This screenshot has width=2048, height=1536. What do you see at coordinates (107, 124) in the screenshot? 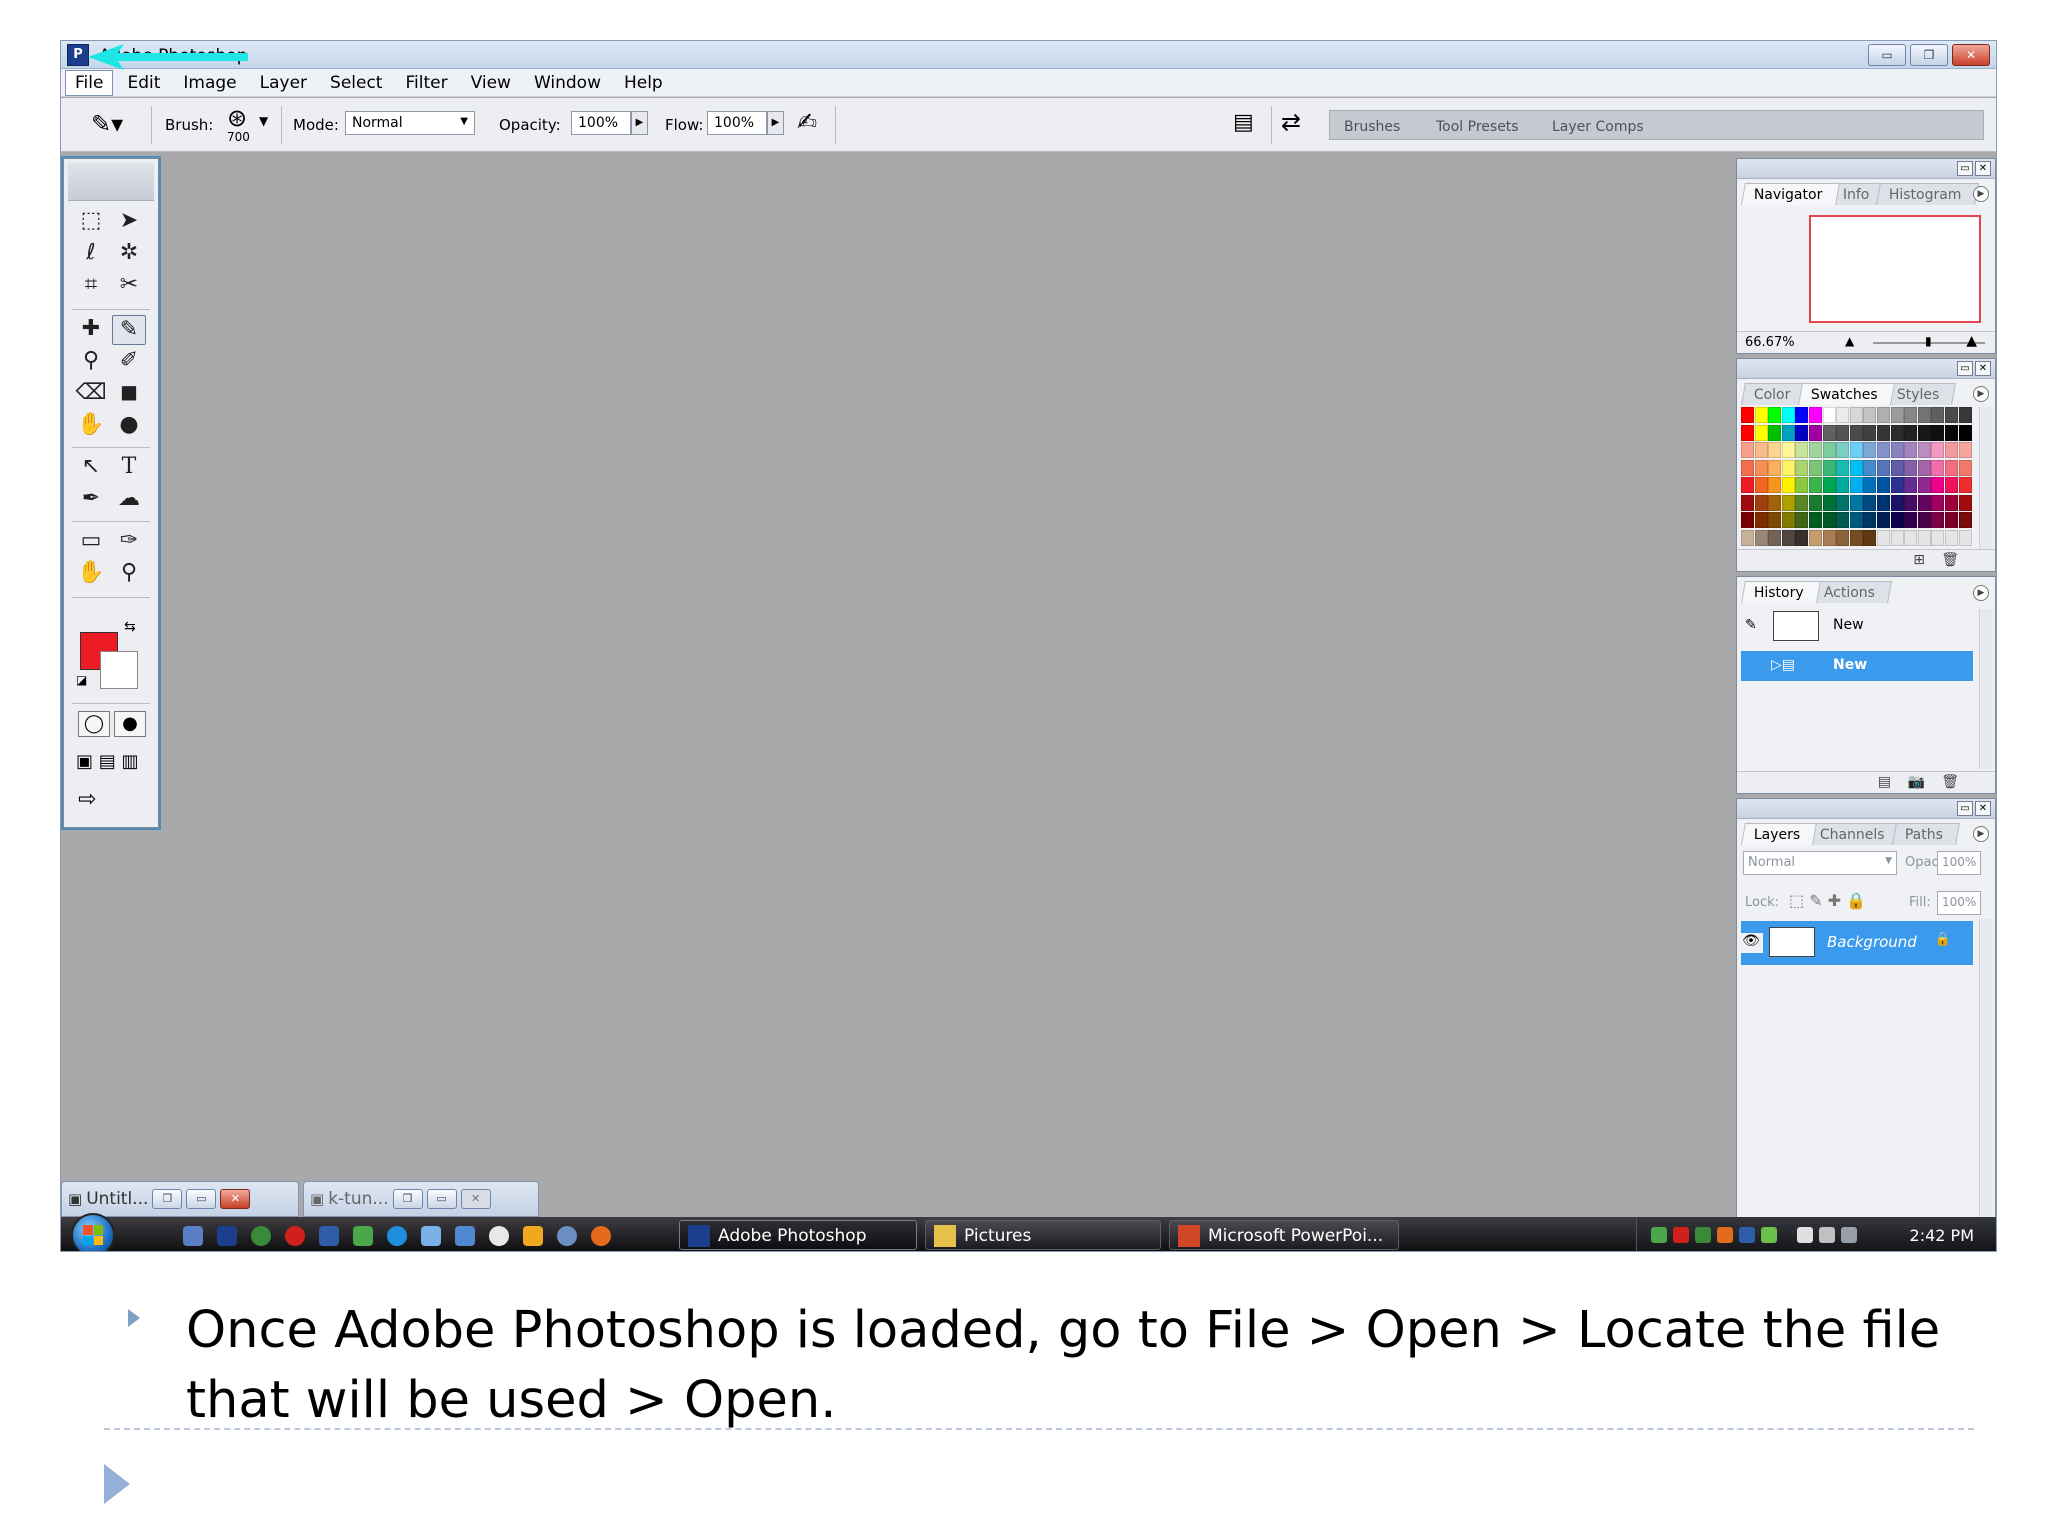
I see `brush-tool-preset-icon: ✎▾` at bounding box center [107, 124].